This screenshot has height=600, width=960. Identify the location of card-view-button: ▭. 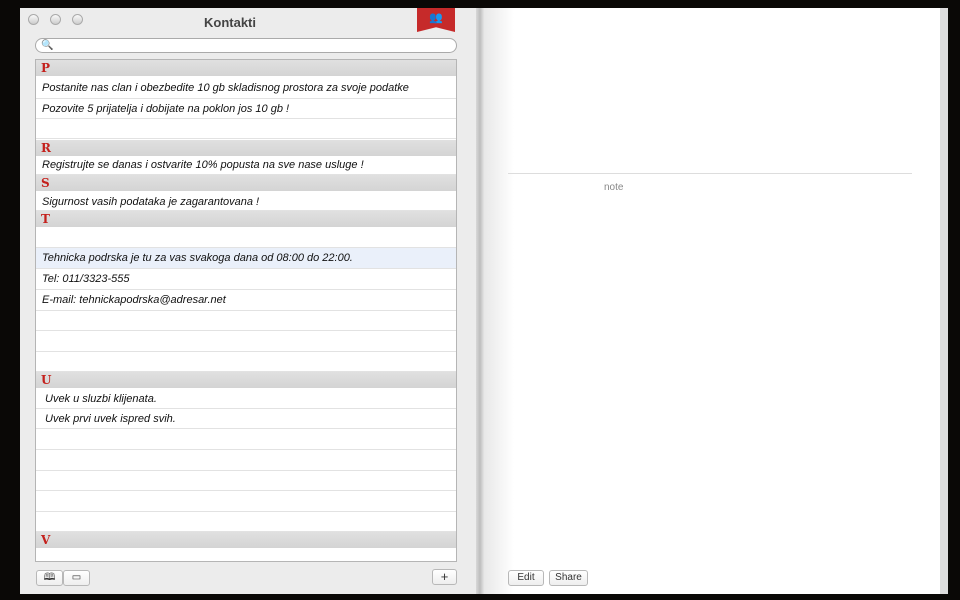
(76, 578).